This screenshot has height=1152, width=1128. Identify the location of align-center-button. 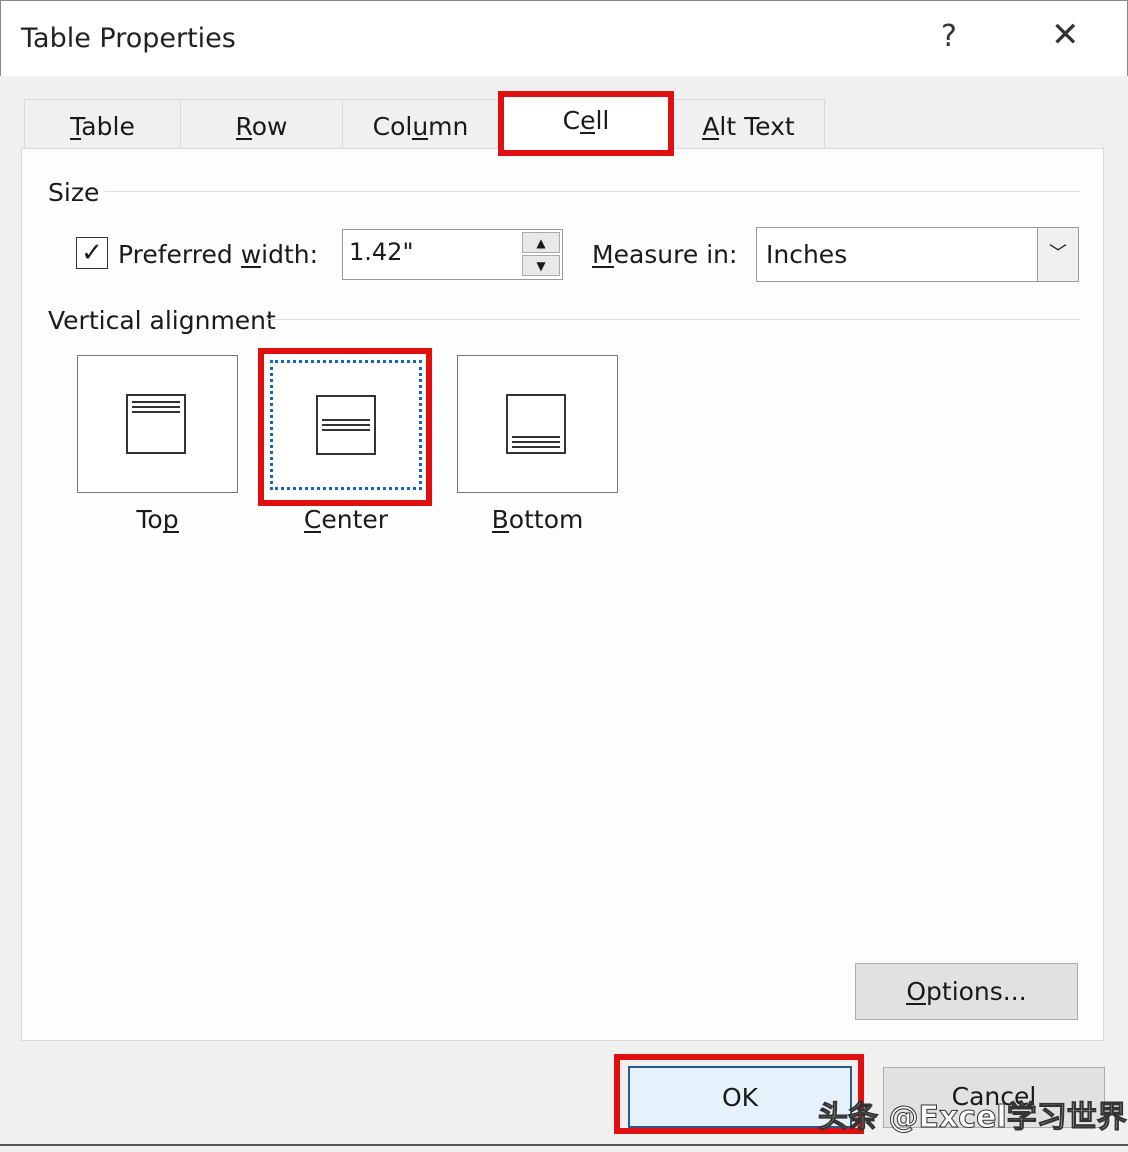
(346, 425).